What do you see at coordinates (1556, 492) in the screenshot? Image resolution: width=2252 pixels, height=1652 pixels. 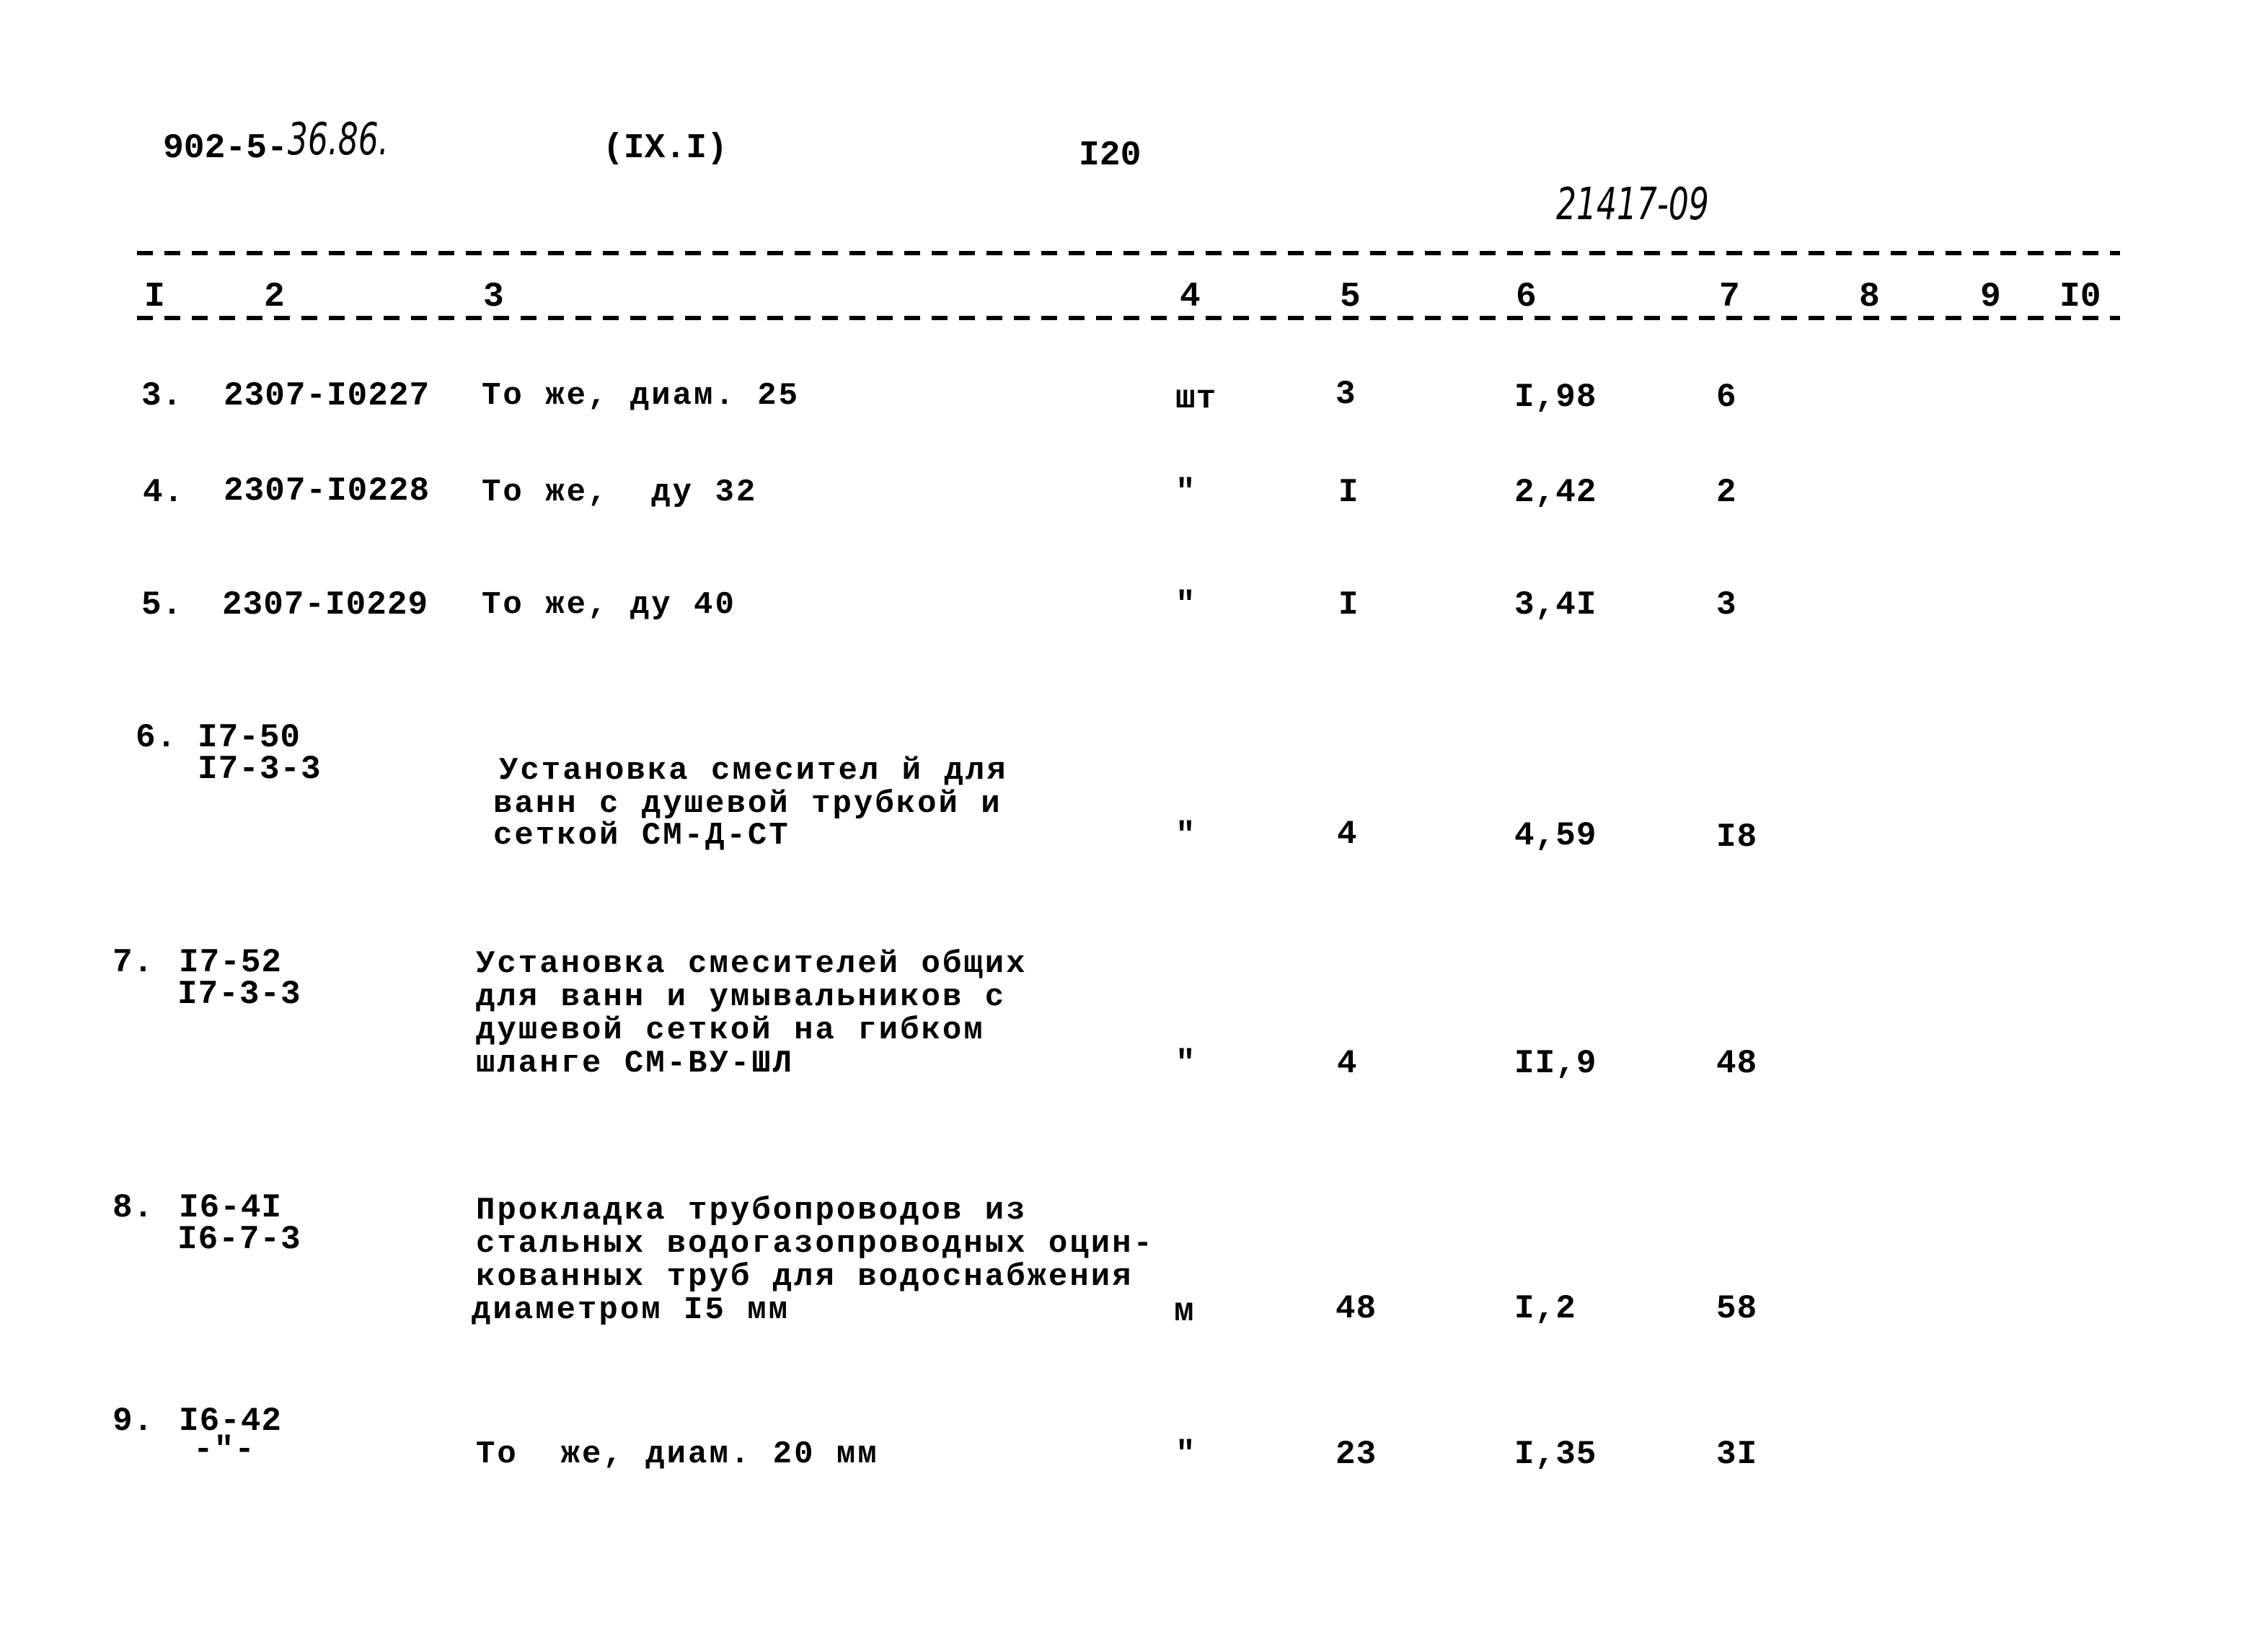 I see `item-unit-price: 2,42` at bounding box center [1556, 492].